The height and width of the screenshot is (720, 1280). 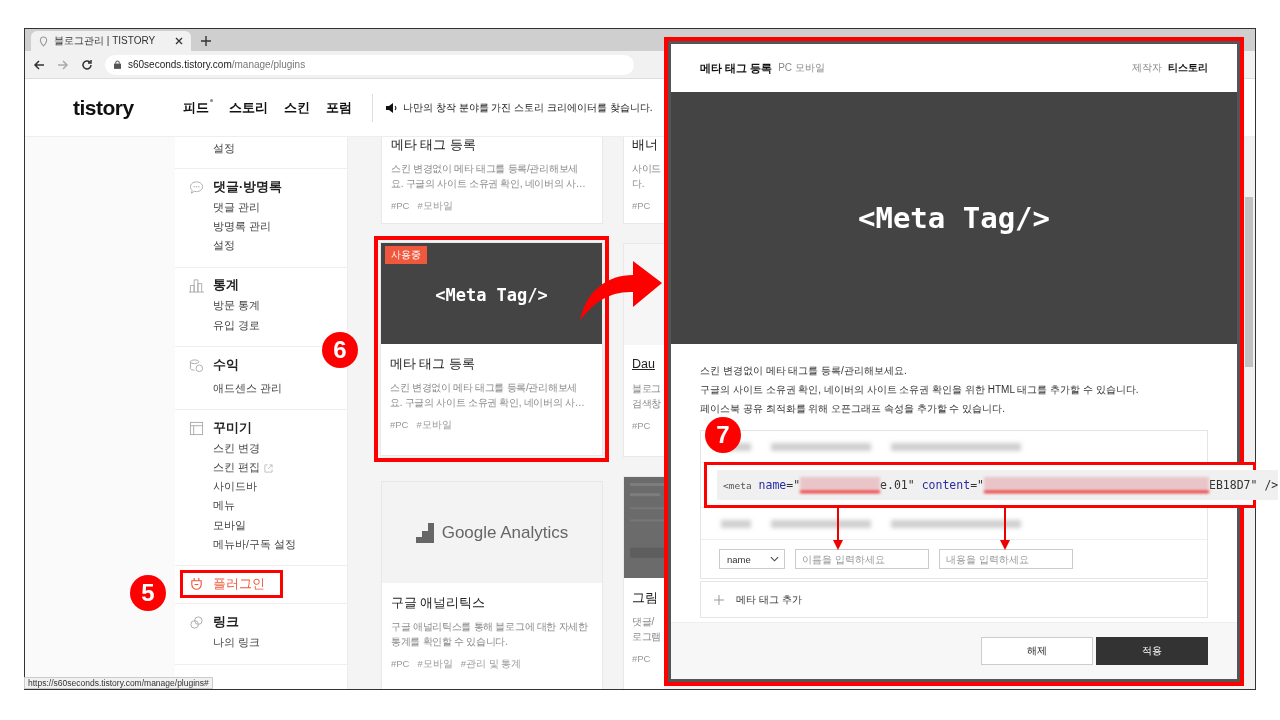 What do you see at coordinates (247, 389) in the screenshot?
I see `sidebar-item: 애드센스 관리` at bounding box center [247, 389].